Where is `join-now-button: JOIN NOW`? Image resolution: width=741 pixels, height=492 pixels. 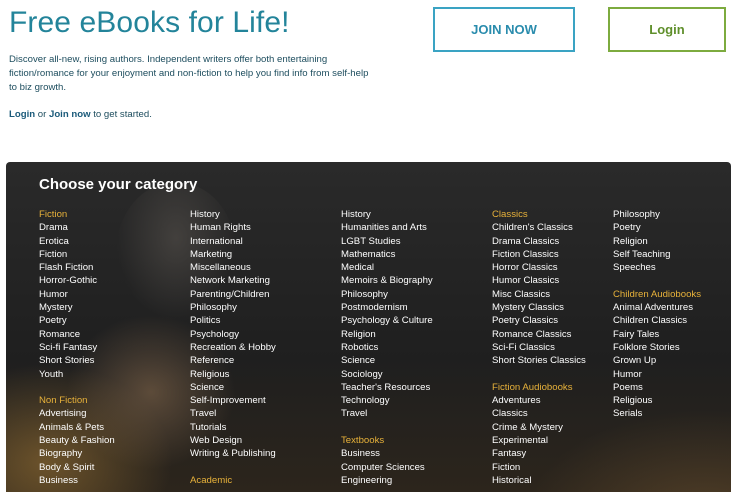 join-now-button: JOIN NOW is located at coordinates (504, 29).